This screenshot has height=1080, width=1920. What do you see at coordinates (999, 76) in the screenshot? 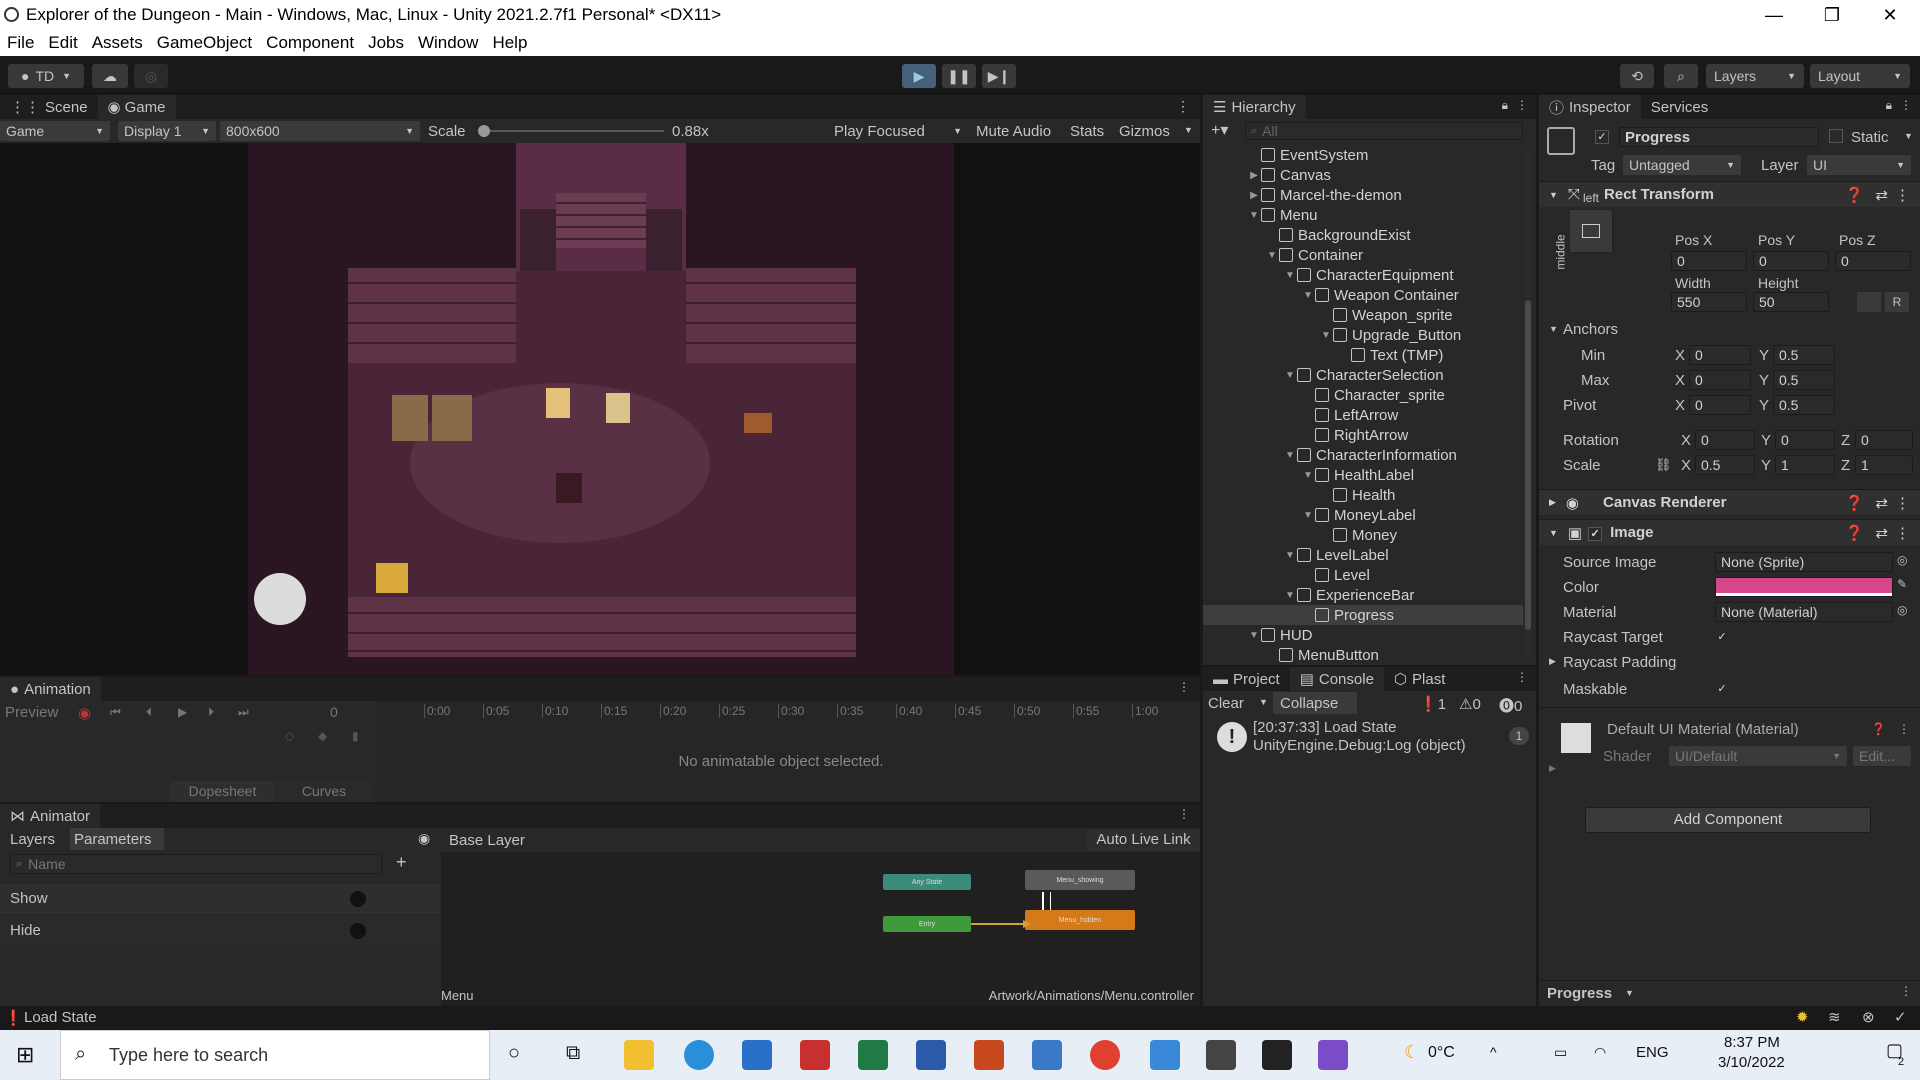
I see `step-button: ▶❙` at bounding box center [999, 76].